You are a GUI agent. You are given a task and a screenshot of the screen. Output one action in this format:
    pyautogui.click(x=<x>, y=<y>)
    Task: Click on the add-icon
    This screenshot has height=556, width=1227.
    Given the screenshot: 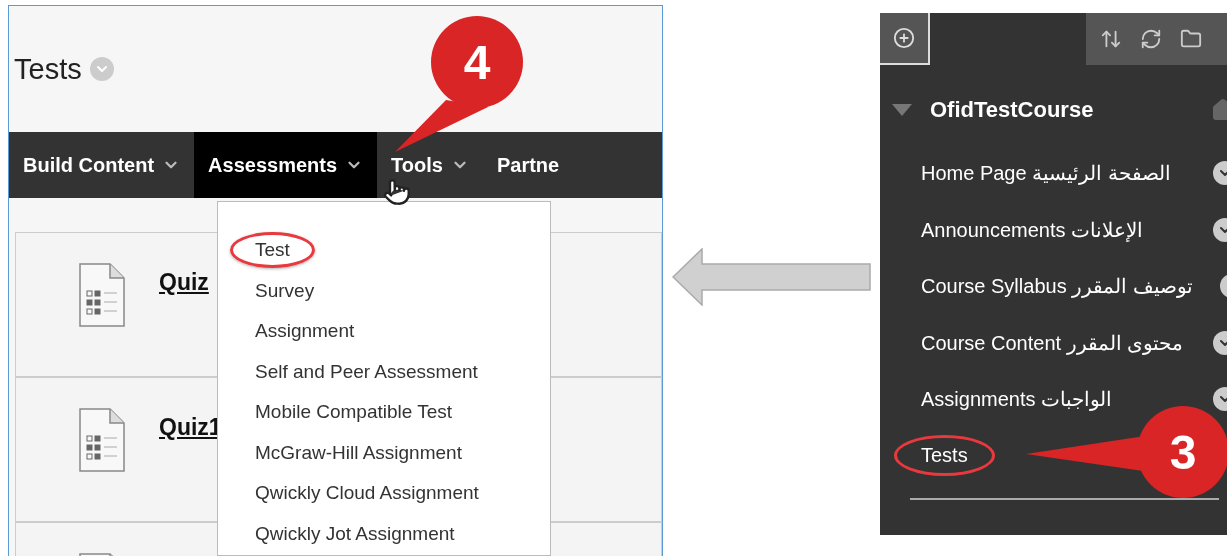 What is the action you would take?
    pyautogui.click(x=904, y=38)
    